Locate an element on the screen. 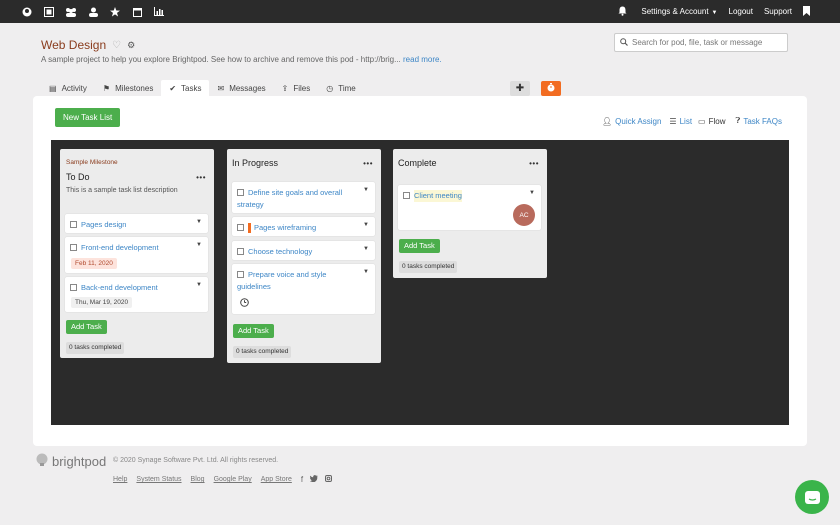 The height and width of the screenshot is (525, 840). task-card: Define site goals and overall strategy ▼ is located at coordinates (303, 197).